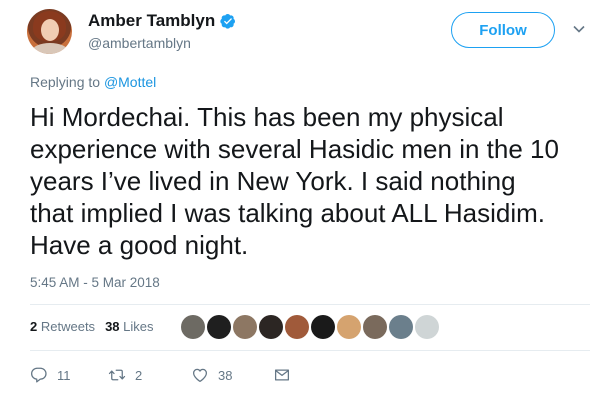 This screenshot has width=604, height=401. Describe the element at coordinates (282, 375) in the screenshot. I see `envelope-icon` at that location.